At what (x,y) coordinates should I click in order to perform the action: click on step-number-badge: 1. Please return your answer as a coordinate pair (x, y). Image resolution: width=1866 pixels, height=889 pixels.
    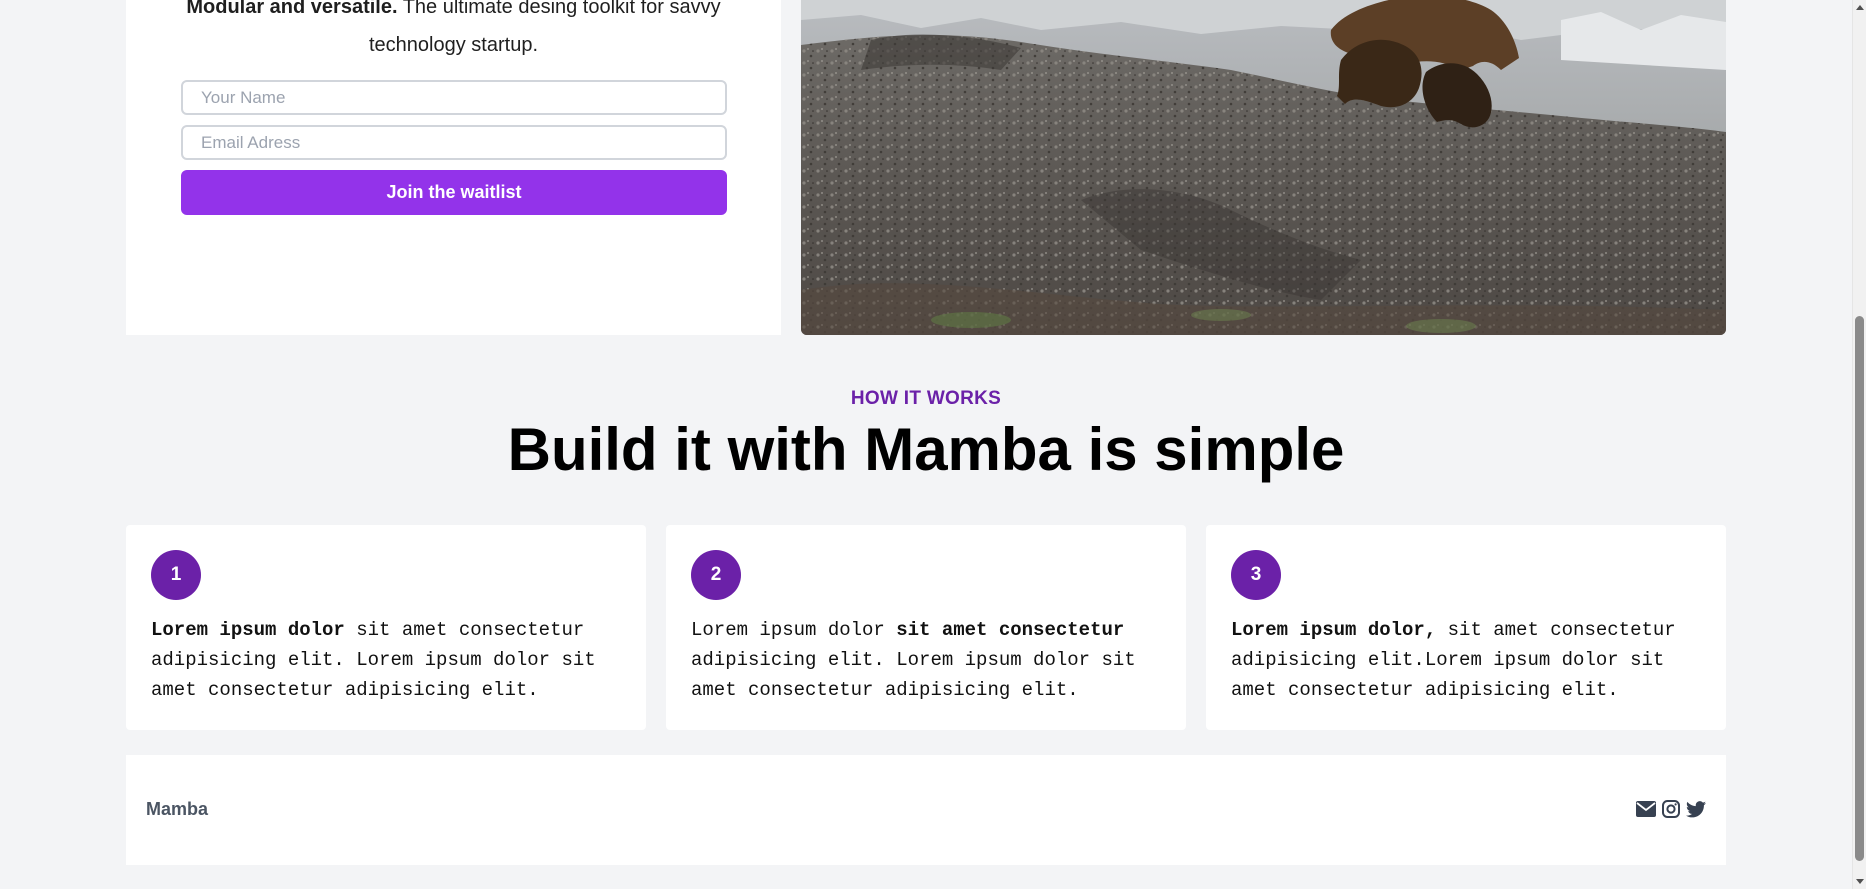
    Looking at the image, I should click on (176, 575).